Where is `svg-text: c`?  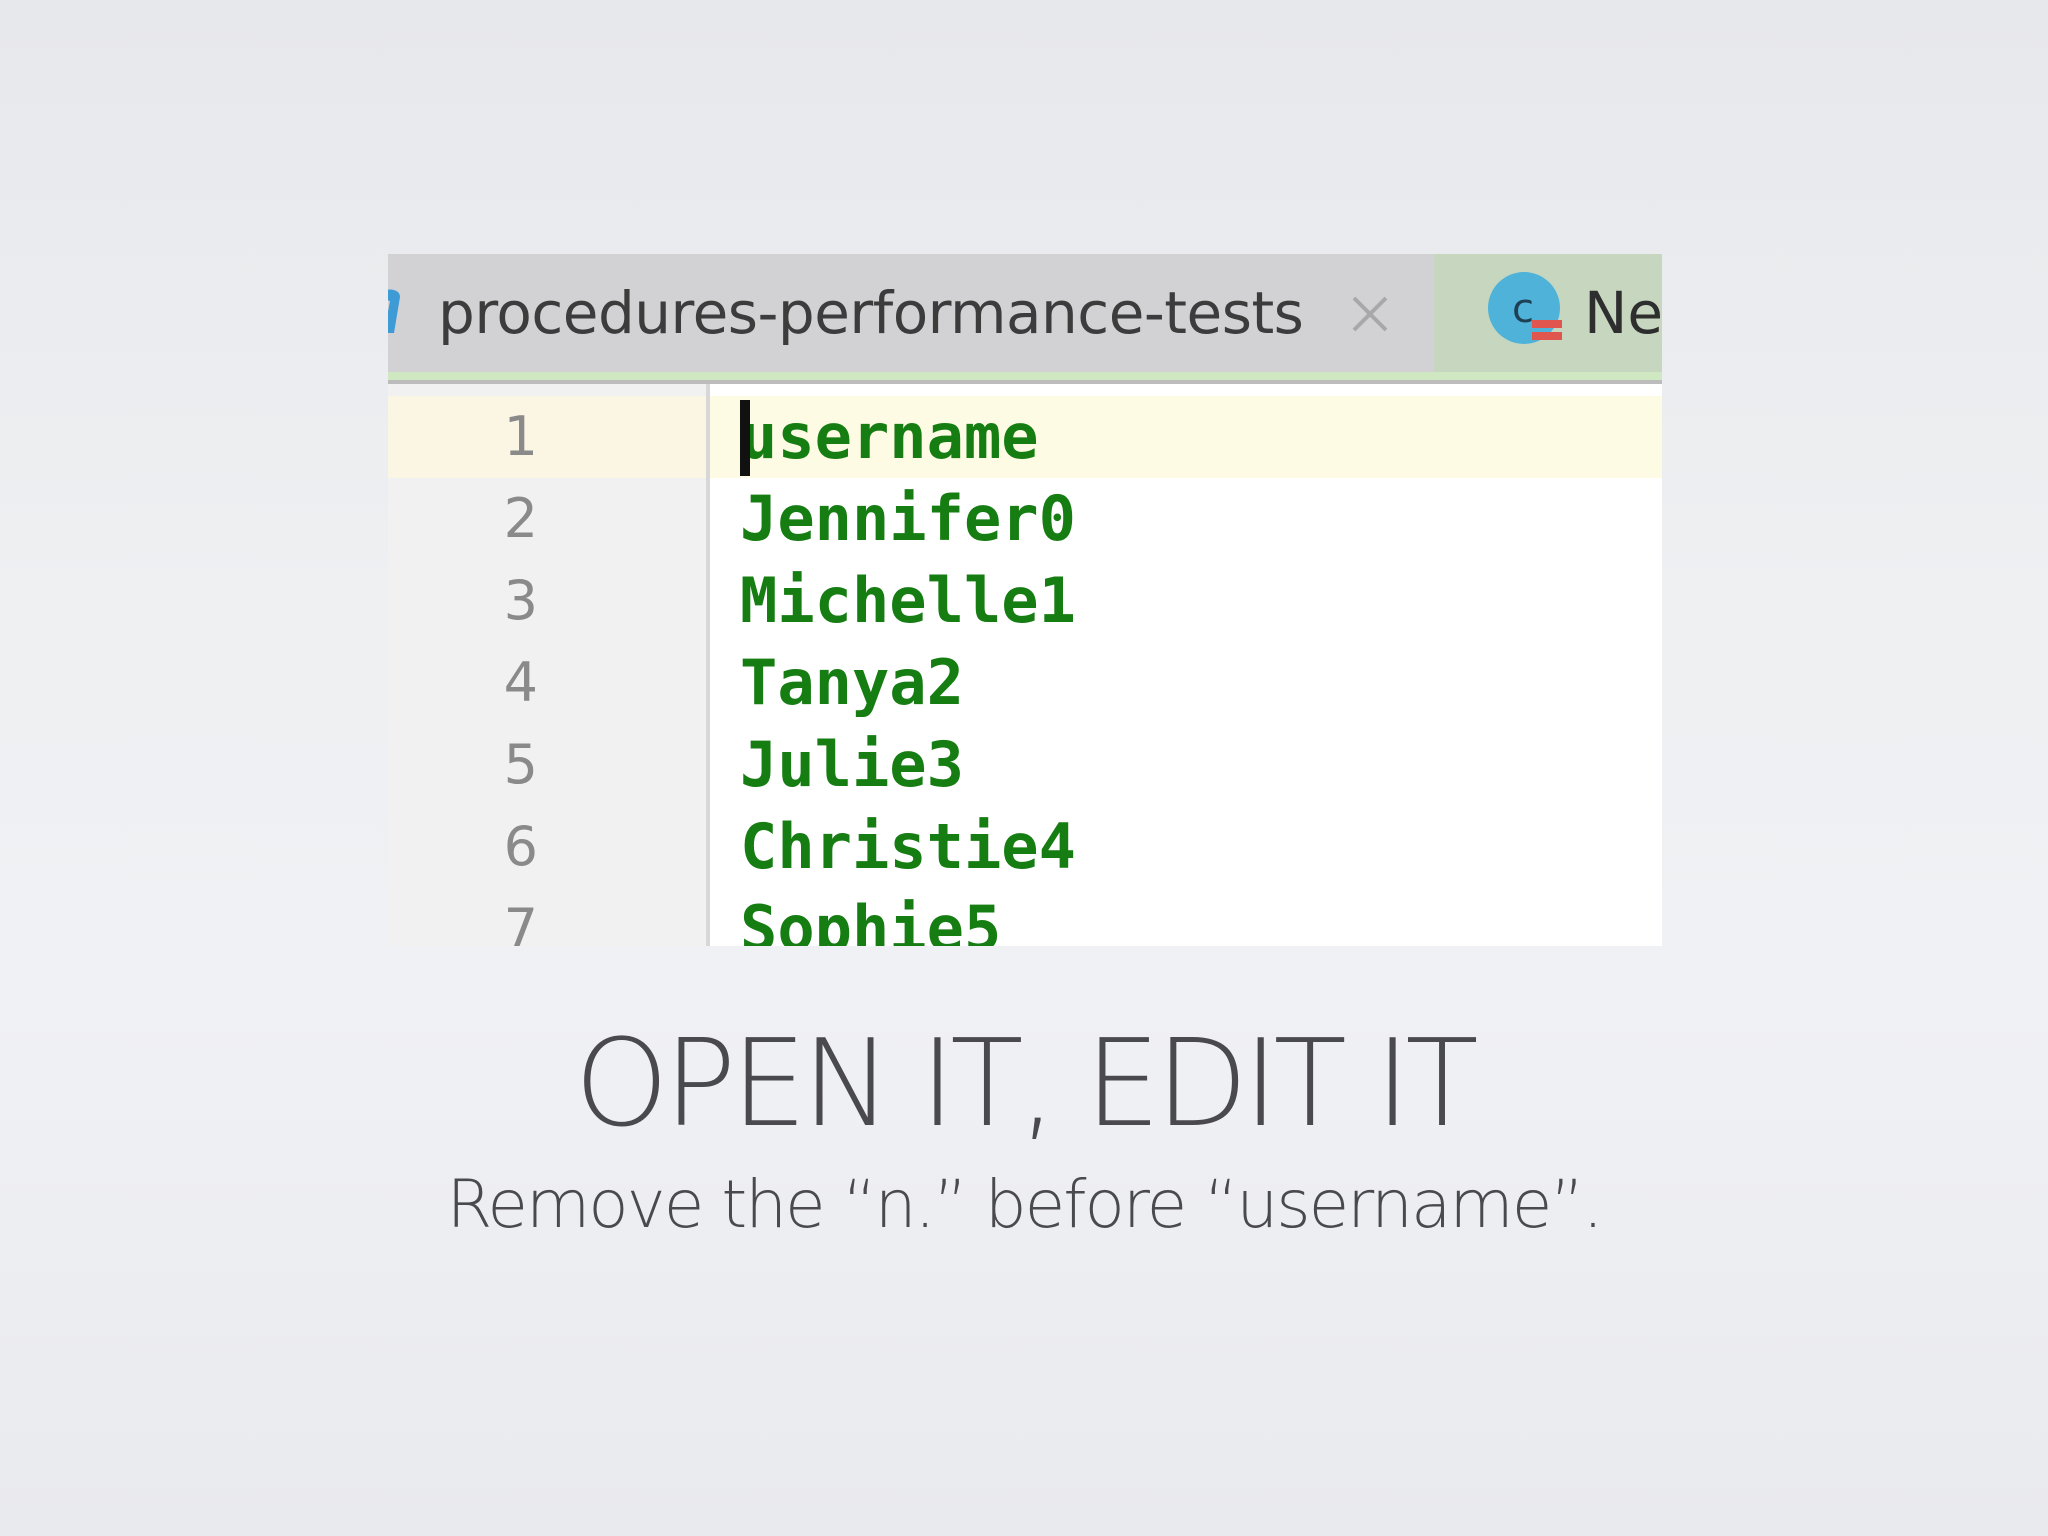
svg-text: c is located at coordinates (1523, 309).